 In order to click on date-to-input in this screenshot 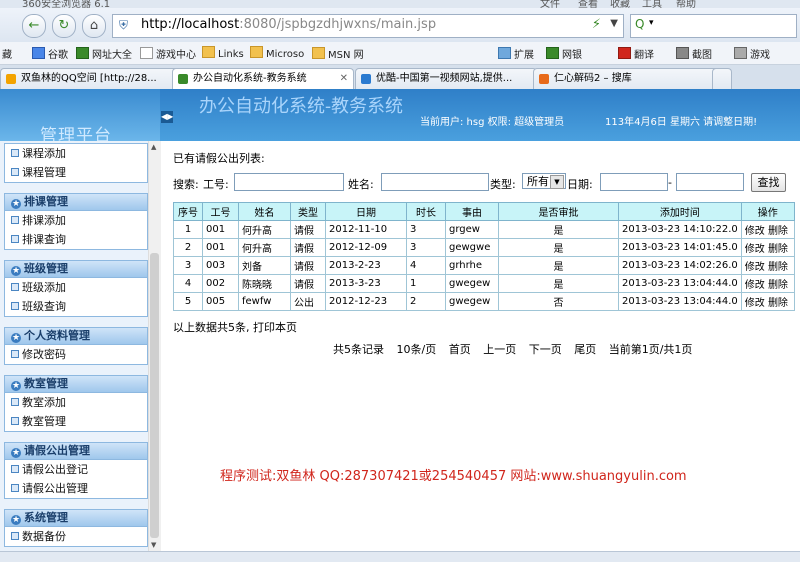, I will do `click(710, 182)`.